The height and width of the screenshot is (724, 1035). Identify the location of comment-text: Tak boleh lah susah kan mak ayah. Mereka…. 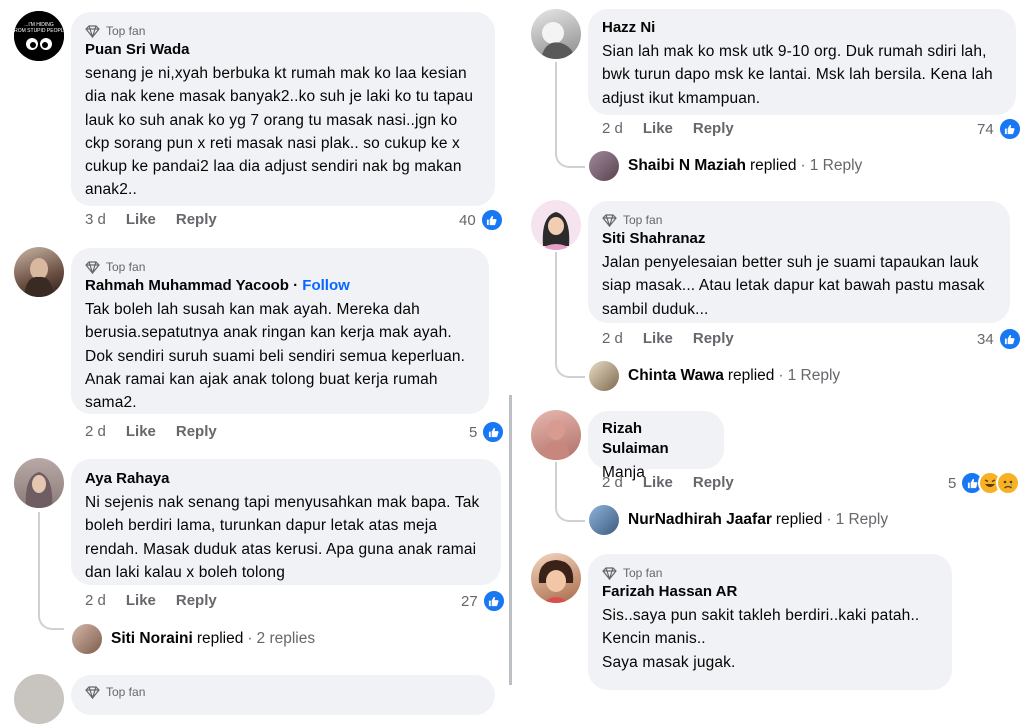
(275, 356).